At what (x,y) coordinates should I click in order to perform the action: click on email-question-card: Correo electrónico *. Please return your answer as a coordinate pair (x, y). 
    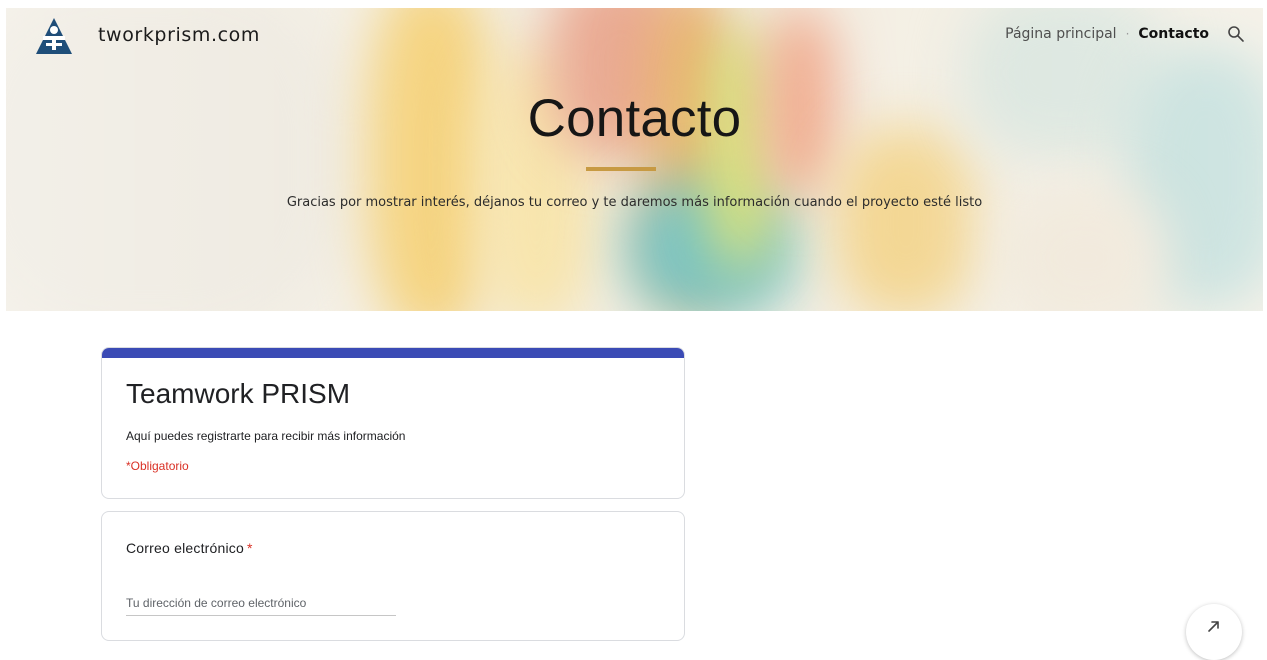
    Looking at the image, I should click on (393, 576).